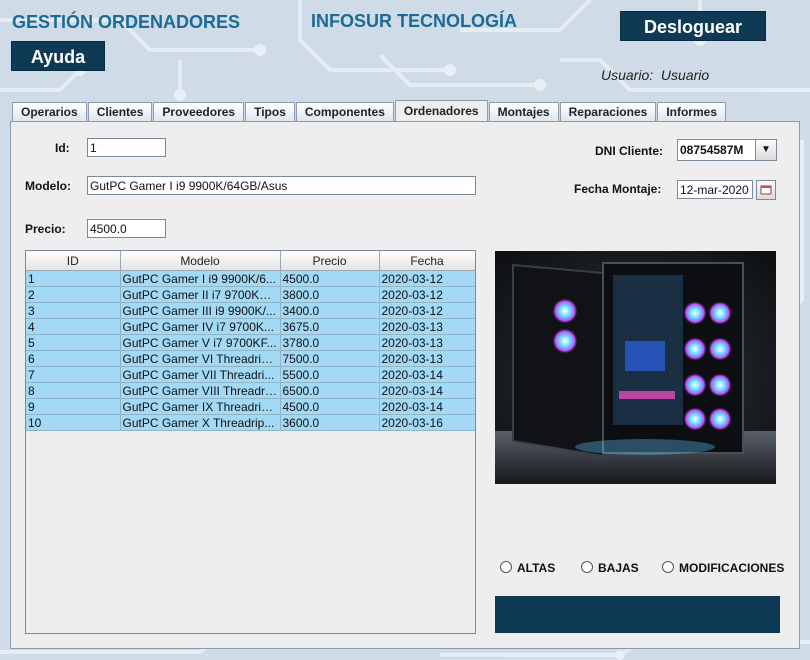  What do you see at coordinates (618, 189) in the screenshot?
I see `fecha-montaje-label: Fecha Montaje:` at bounding box center [618, 189].